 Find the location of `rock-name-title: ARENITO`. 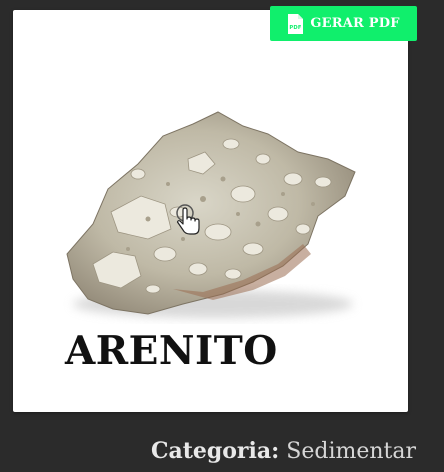

rock-name-title: ARENITO is located at coordinates (171, 351).